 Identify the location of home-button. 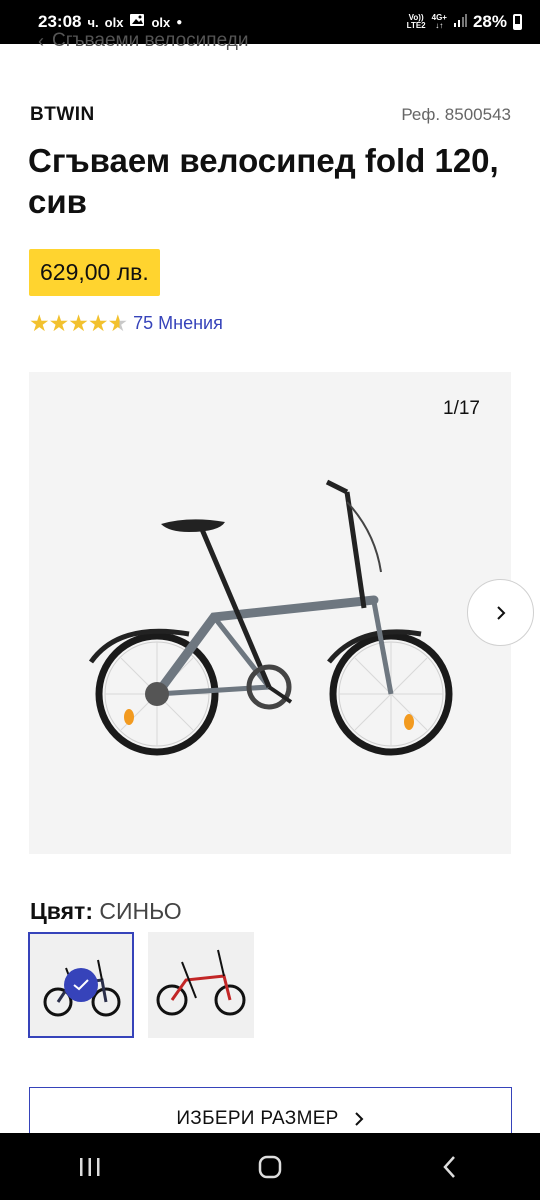
(270, 1167).